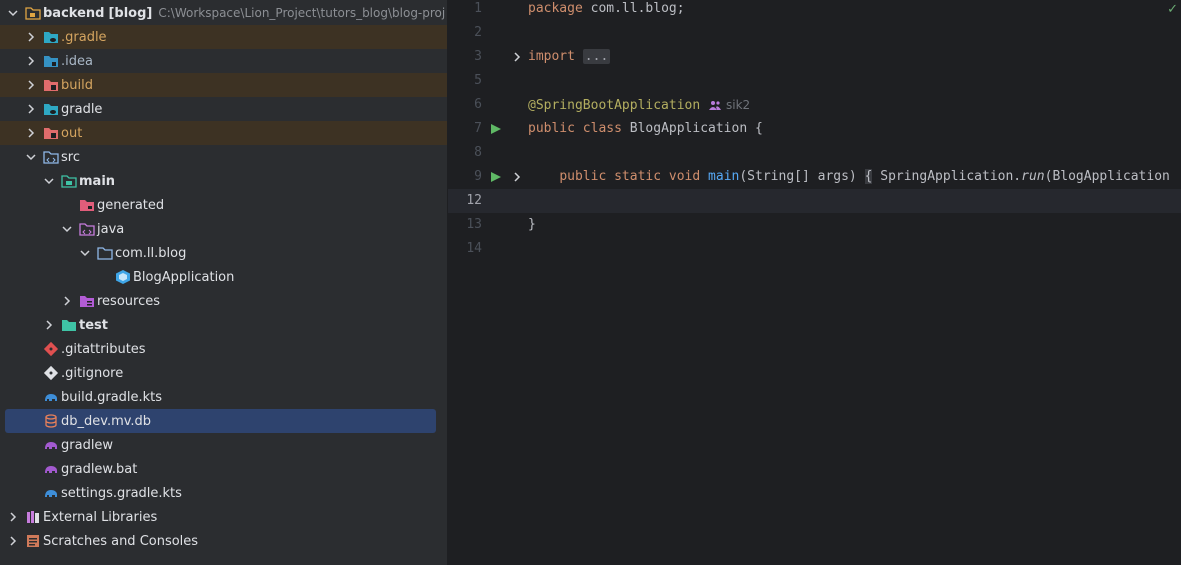 This screenshot has width=1181, height=565. Describe the element at coordinates (223, 325) in the screenshot. I see `tree-item-test: test` at that location.